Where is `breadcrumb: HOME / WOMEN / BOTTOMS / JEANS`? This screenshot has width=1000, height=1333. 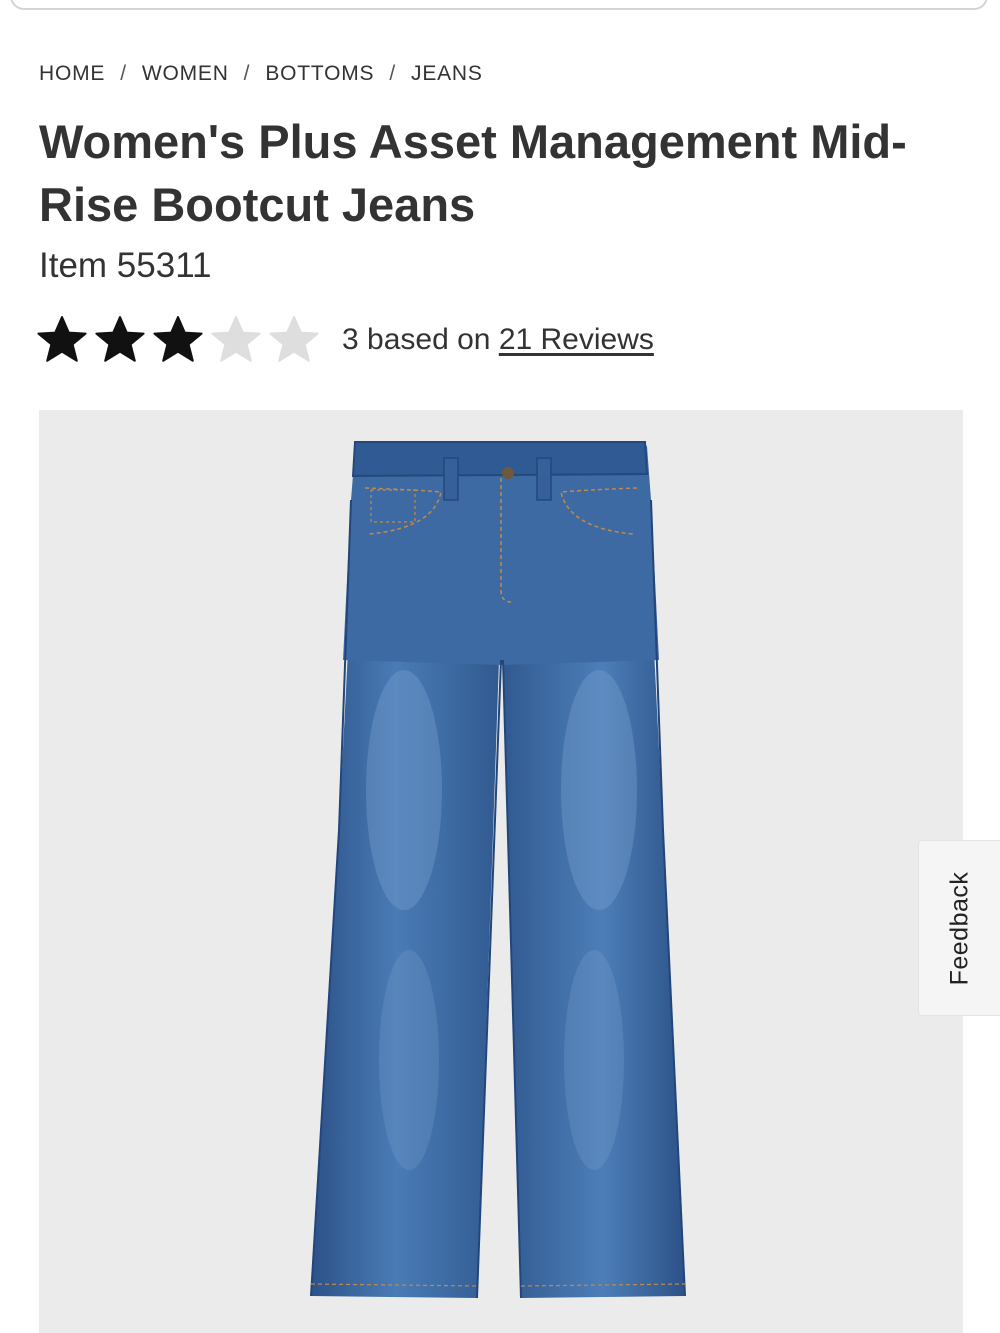 breadcrumb: HOME / WOMEN / BOTTOMS / JEANS is located at coordinates (261, 74).